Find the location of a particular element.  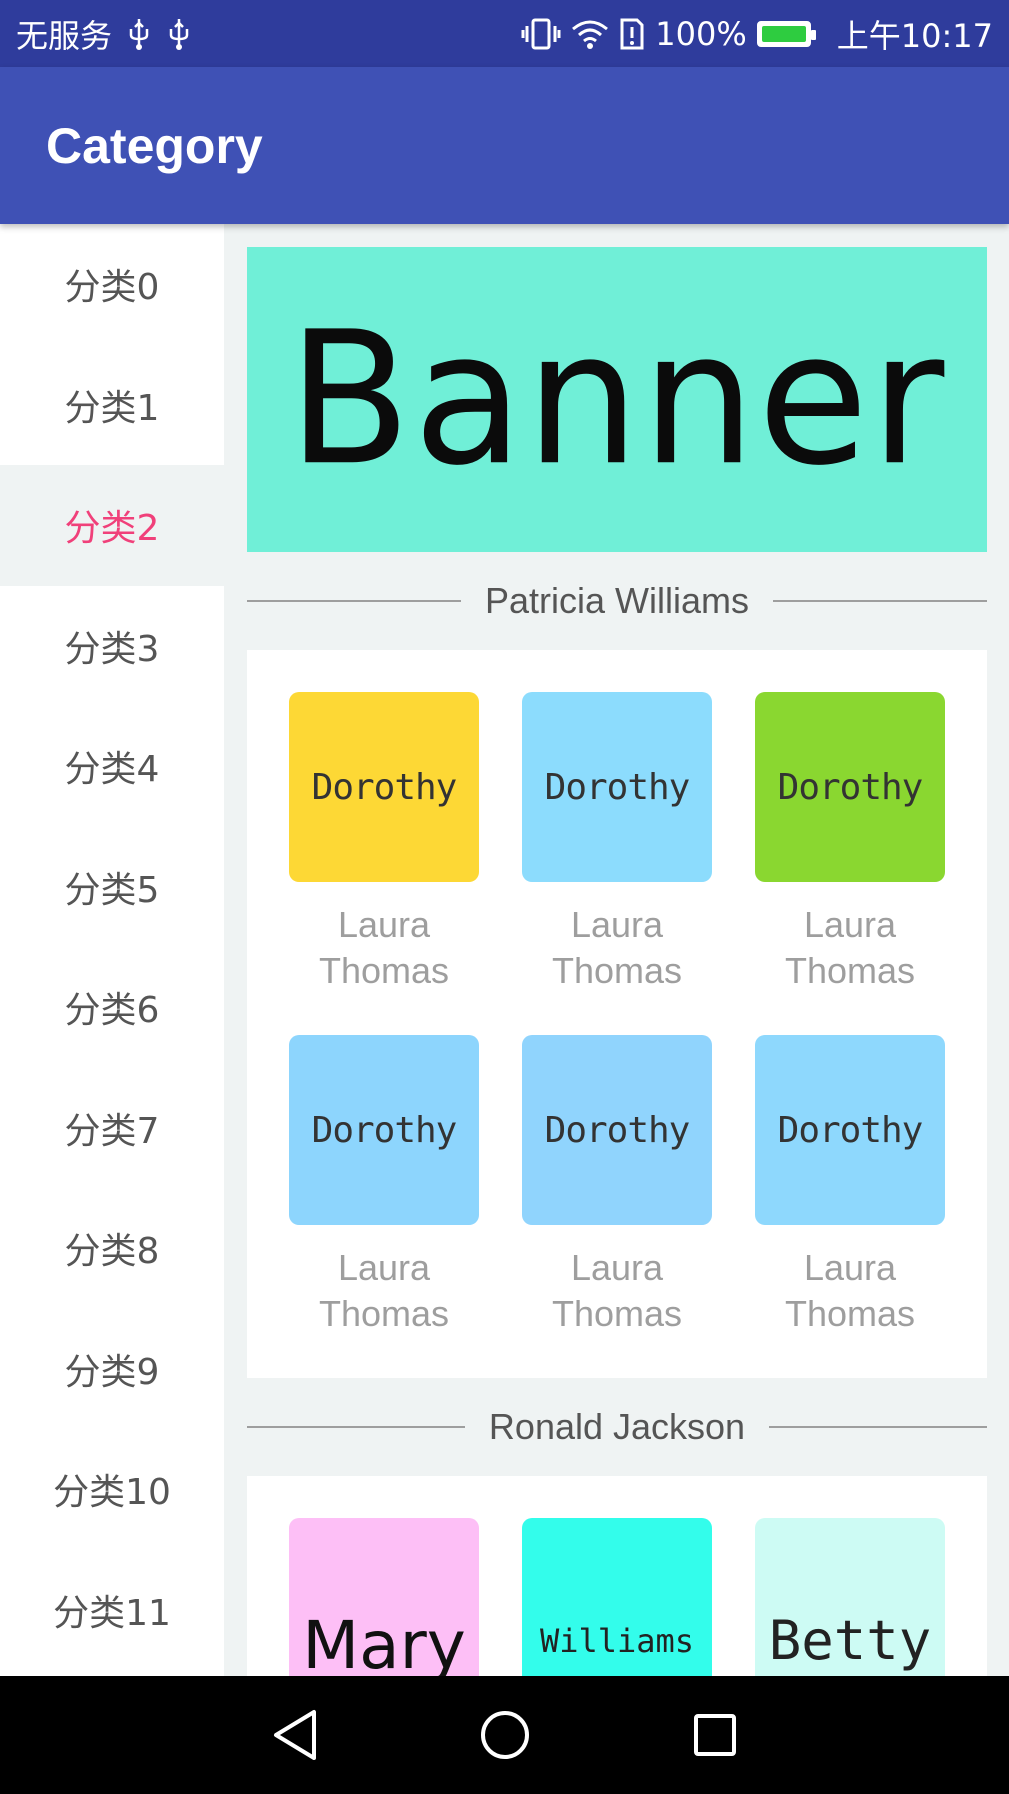

category-item: 分类9 is located at coordinates (112, 1369).